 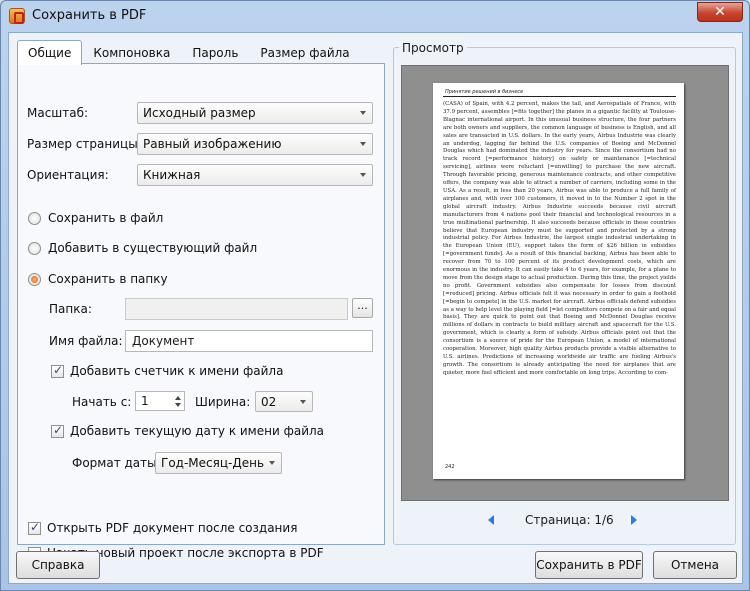 What do you see at coordinates (177, 371) in the screenshot?
I see `add-counter-label: Добавить счетчик к имени файла` at bounding box center [177, 371].